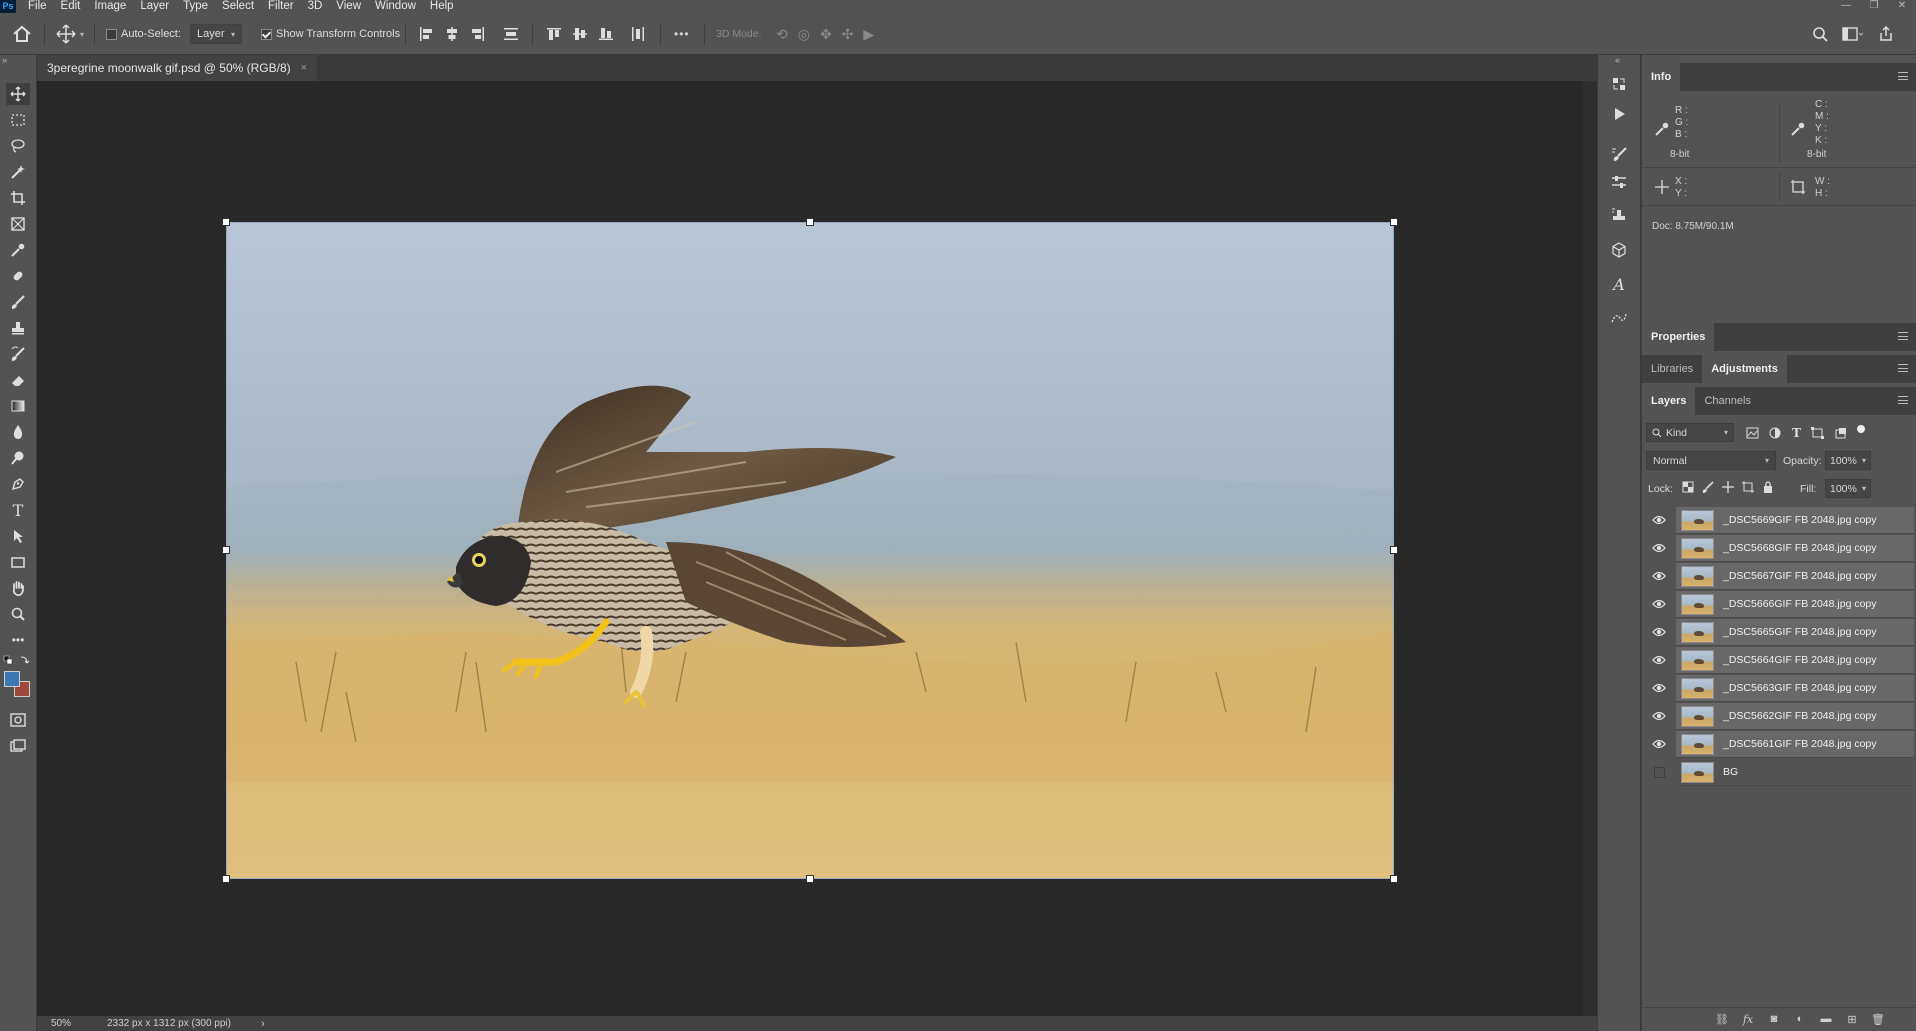  What do you see at coordinates (1708, 487) in the screenshot?
I see `lock-pixels-icon` at bounding box center [1708, 487].